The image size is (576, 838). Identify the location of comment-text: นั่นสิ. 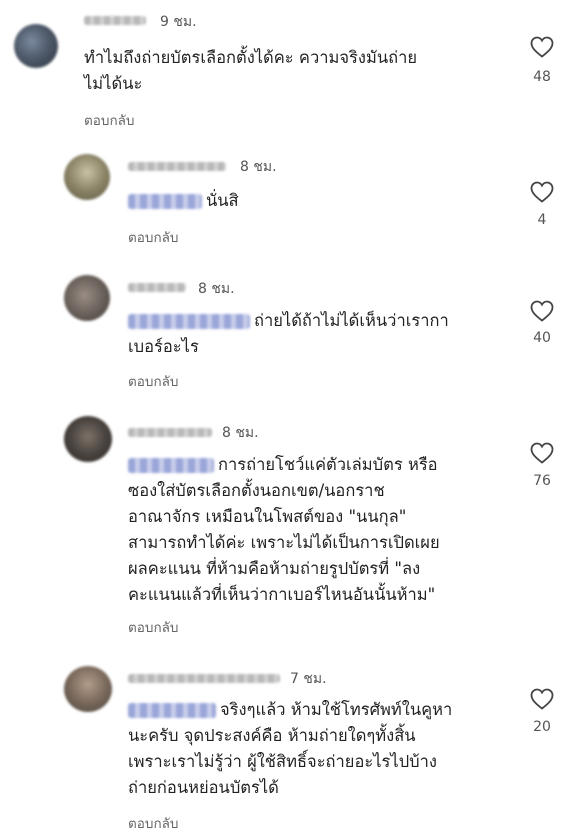
(183, 201).